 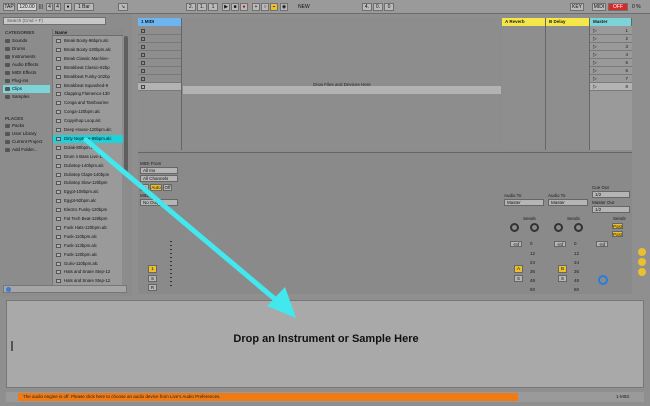 I want to click on annotation-arrow, so click(x=189, y=227).